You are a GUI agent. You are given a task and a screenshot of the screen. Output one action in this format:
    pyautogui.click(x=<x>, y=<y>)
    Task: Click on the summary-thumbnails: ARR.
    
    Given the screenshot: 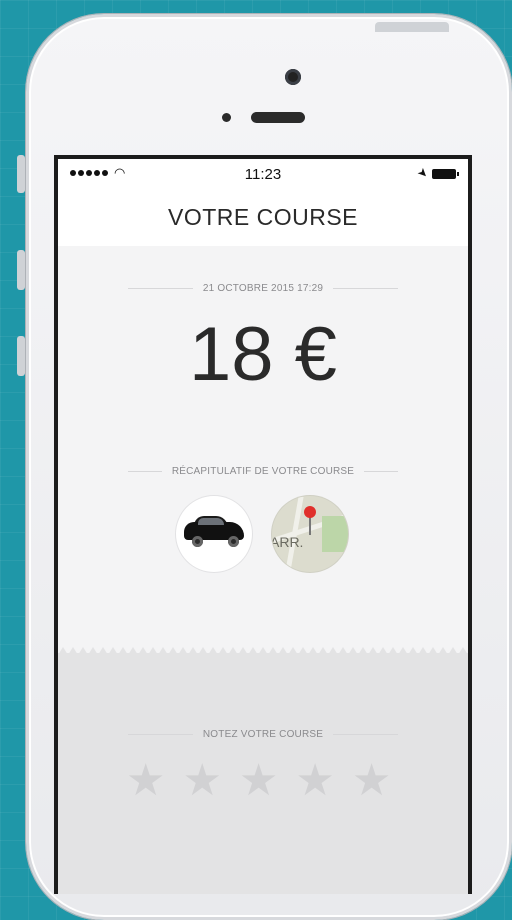 What is the action you would take?
    pyautogui.click(x=262, y=534)
    